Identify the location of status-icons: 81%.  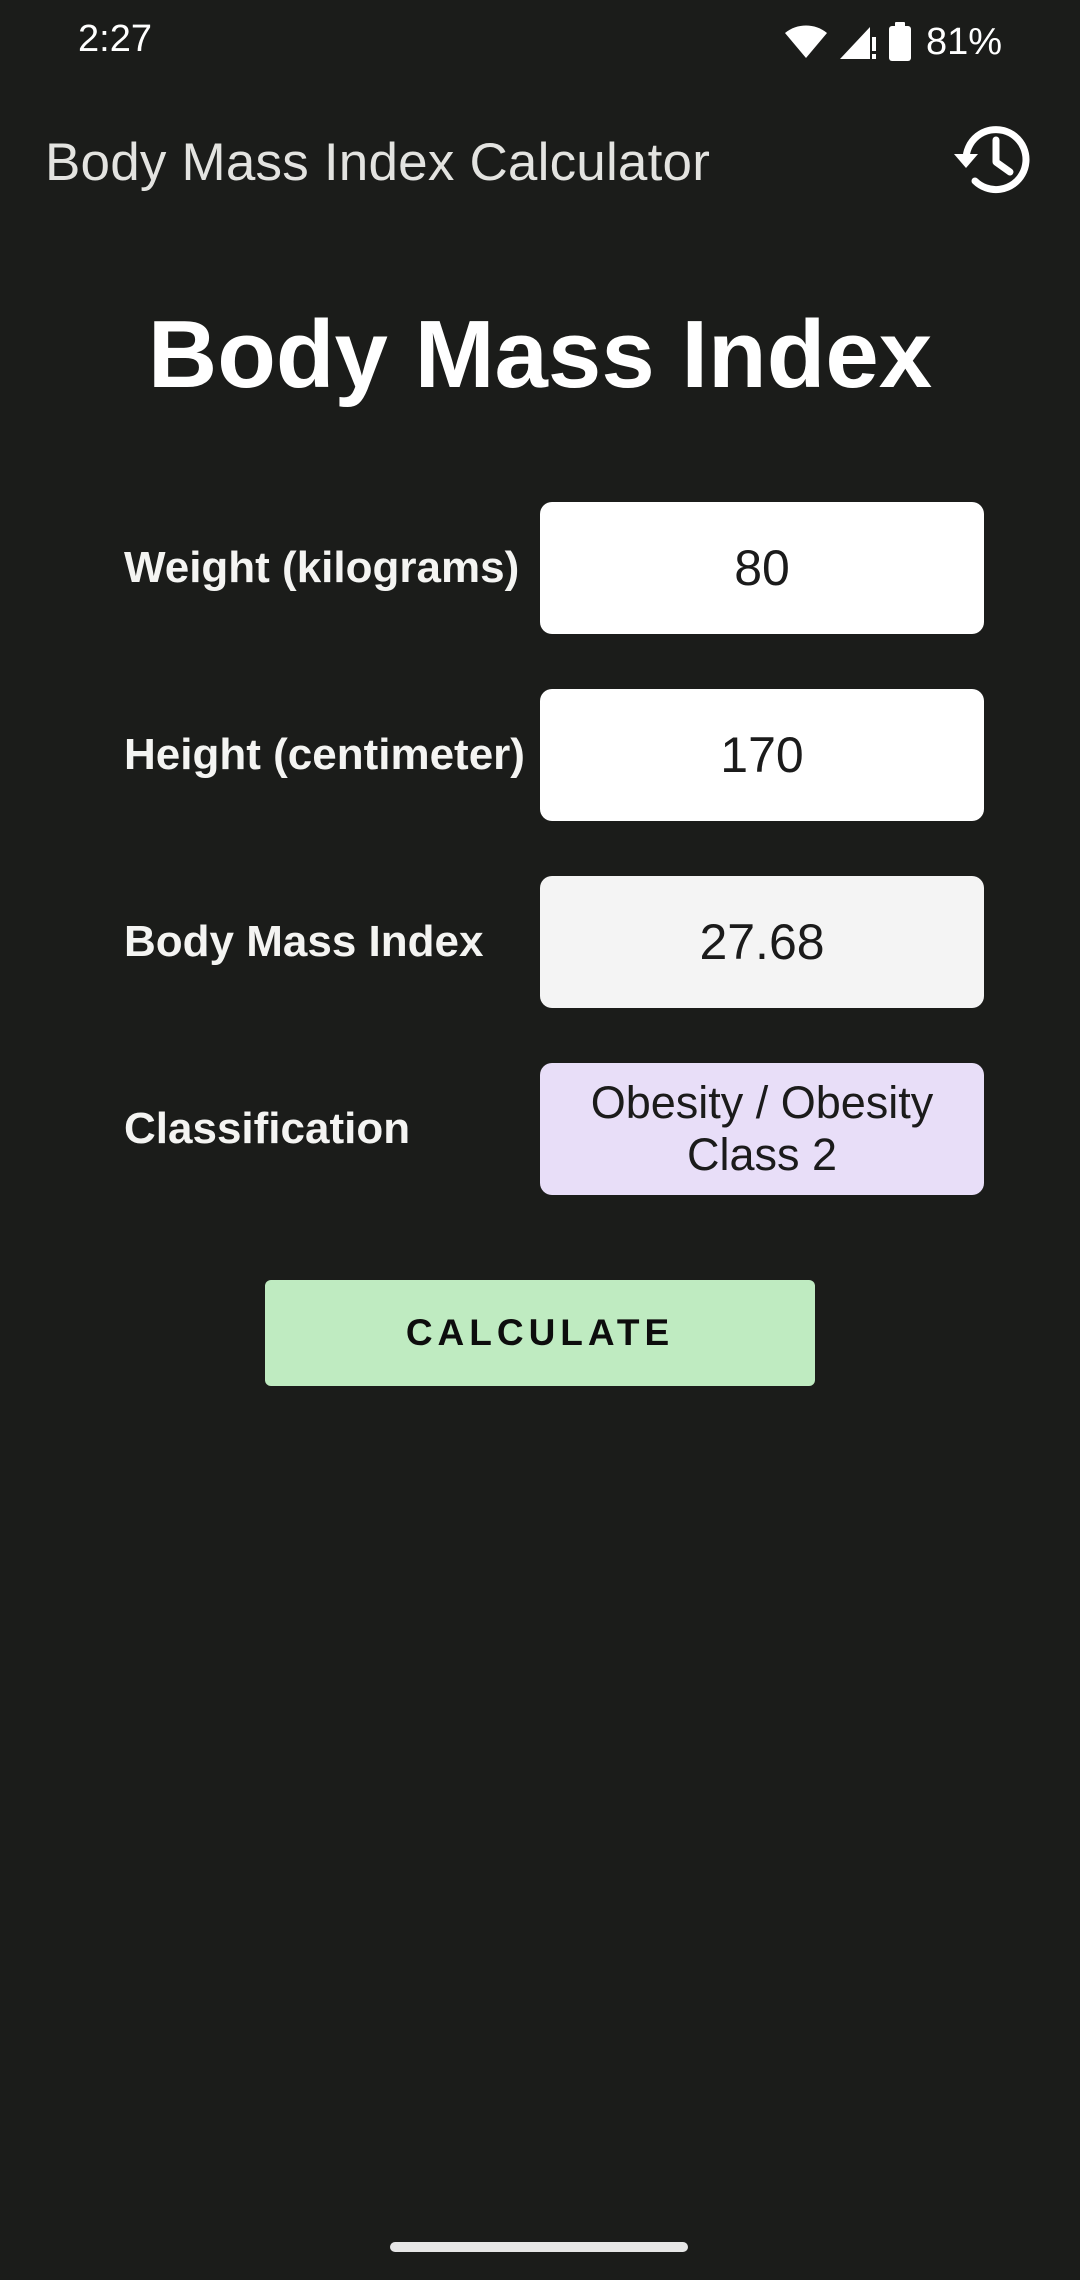
(893, 42).